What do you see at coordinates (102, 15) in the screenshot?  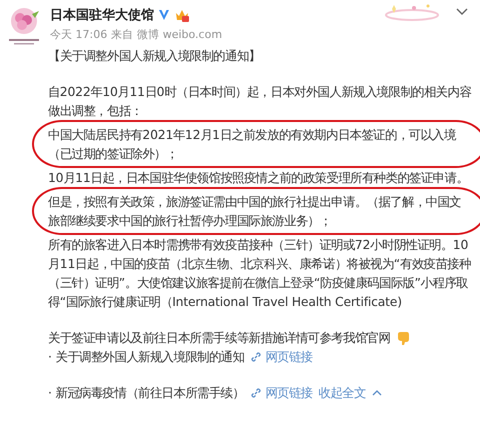 I see `account-name: 日本国驻华大使馆` at bounding box center [102, 15].